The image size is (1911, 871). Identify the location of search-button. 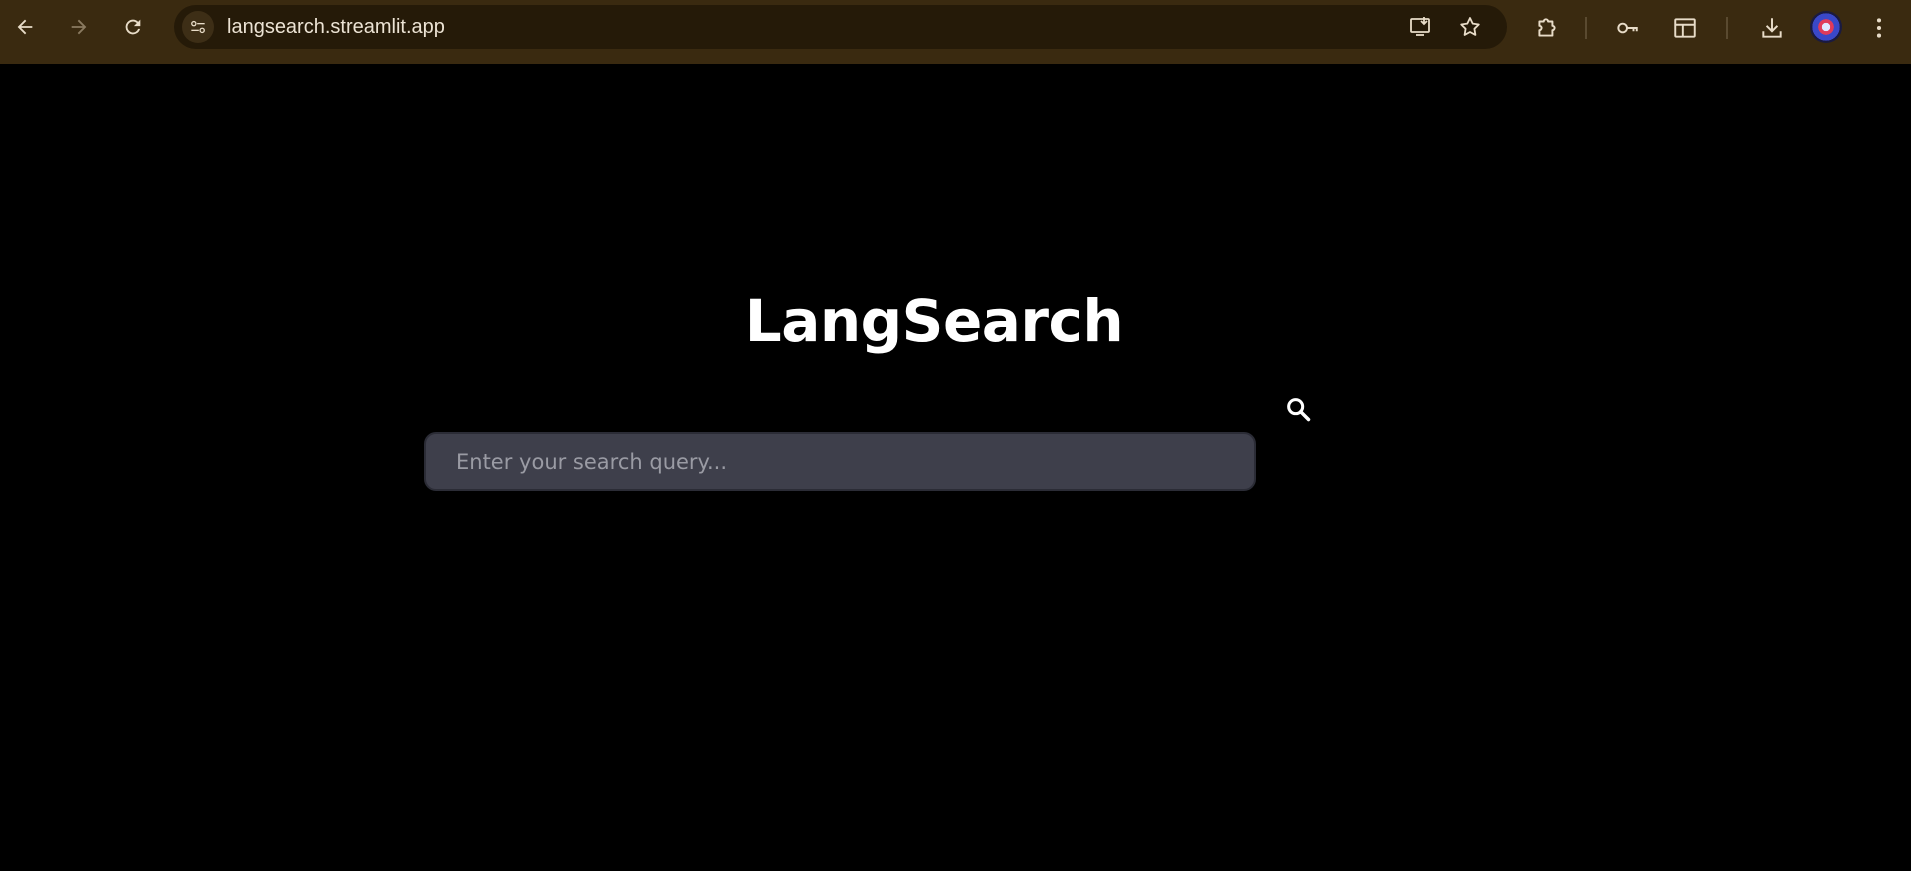
(1298, 409).